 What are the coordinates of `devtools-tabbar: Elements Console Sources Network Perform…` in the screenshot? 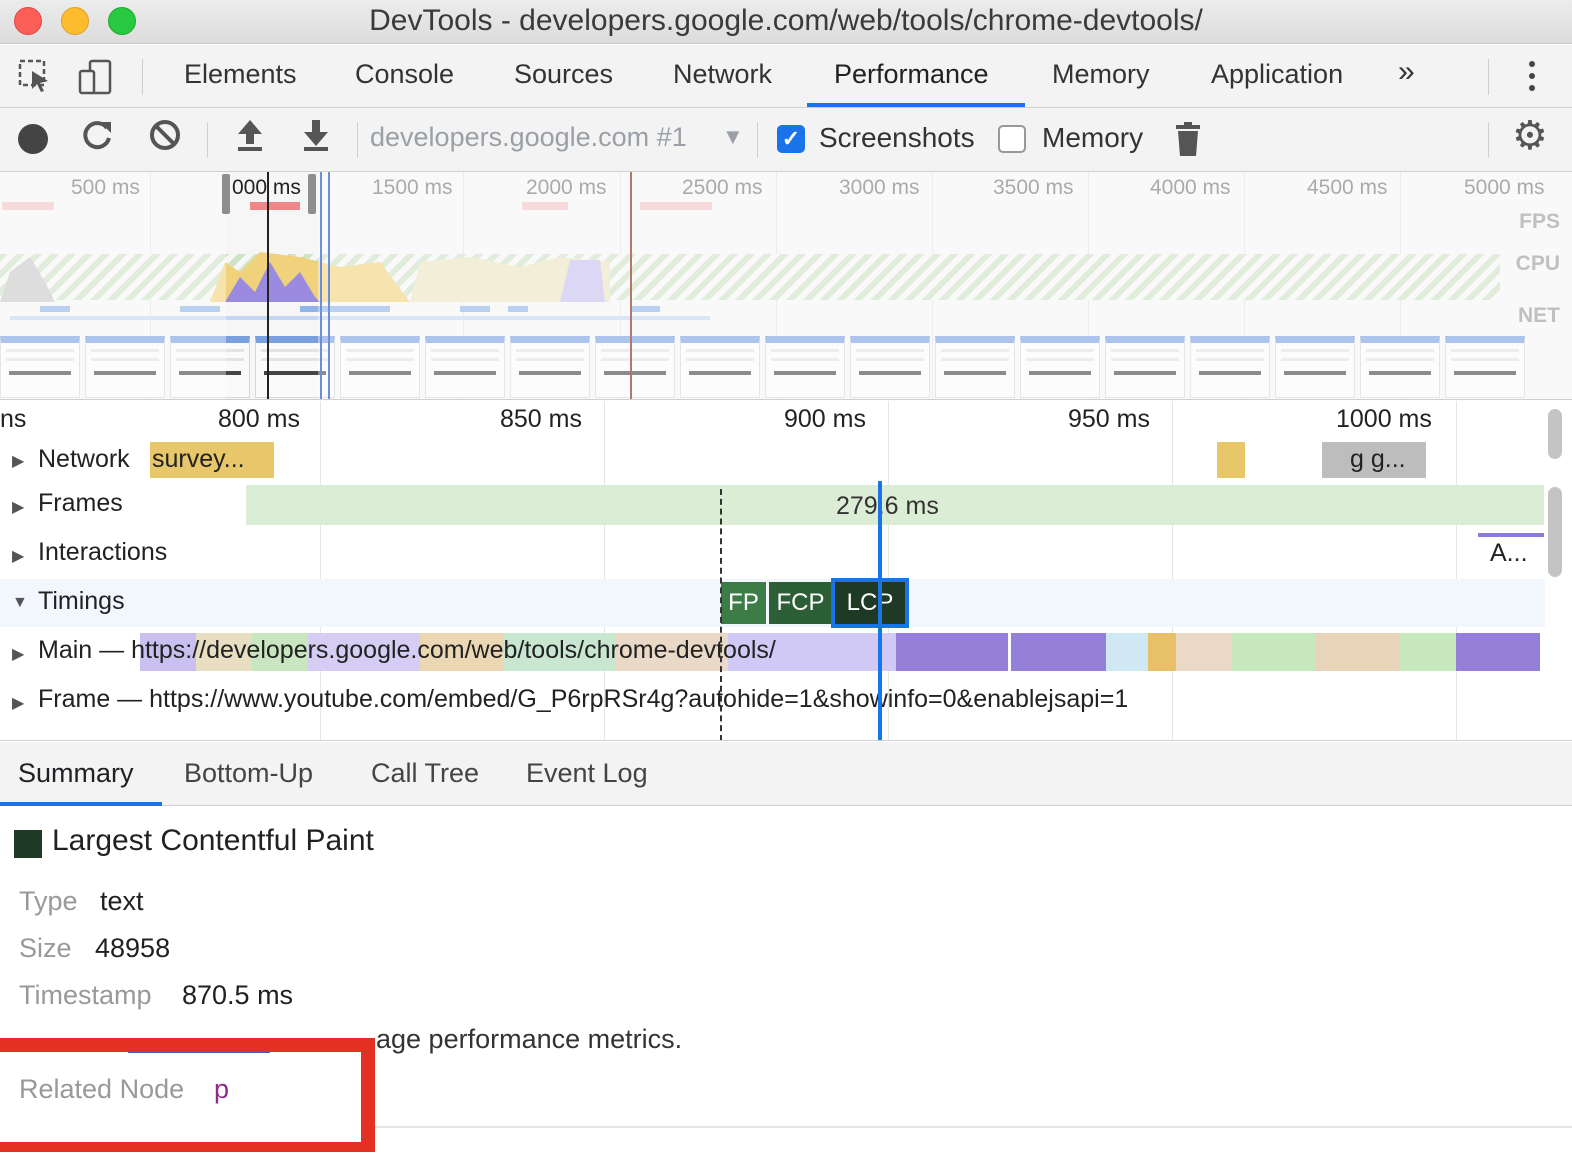 It's located at (786, 76).